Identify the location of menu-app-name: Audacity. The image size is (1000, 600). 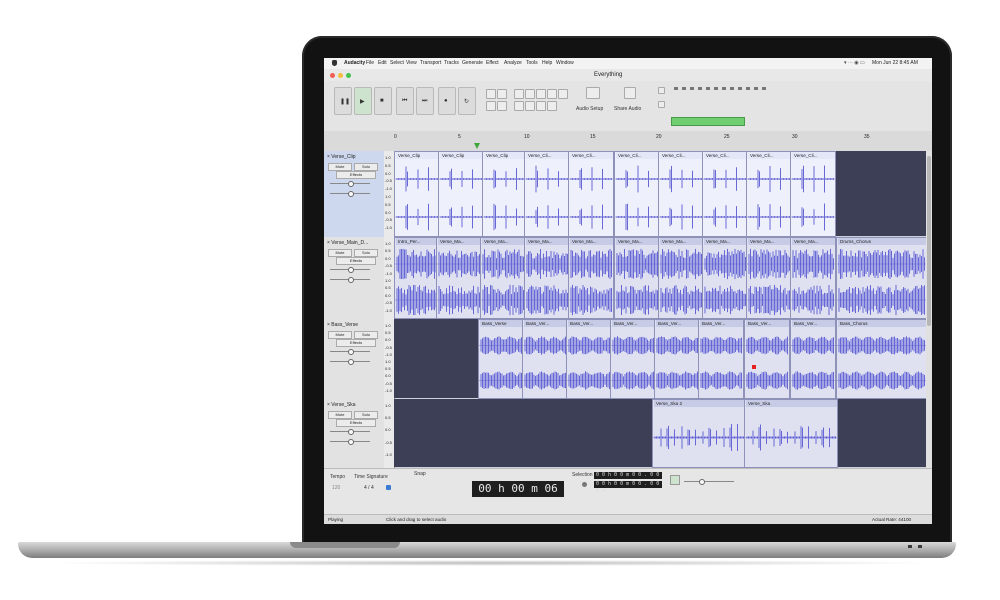
(354, 63).